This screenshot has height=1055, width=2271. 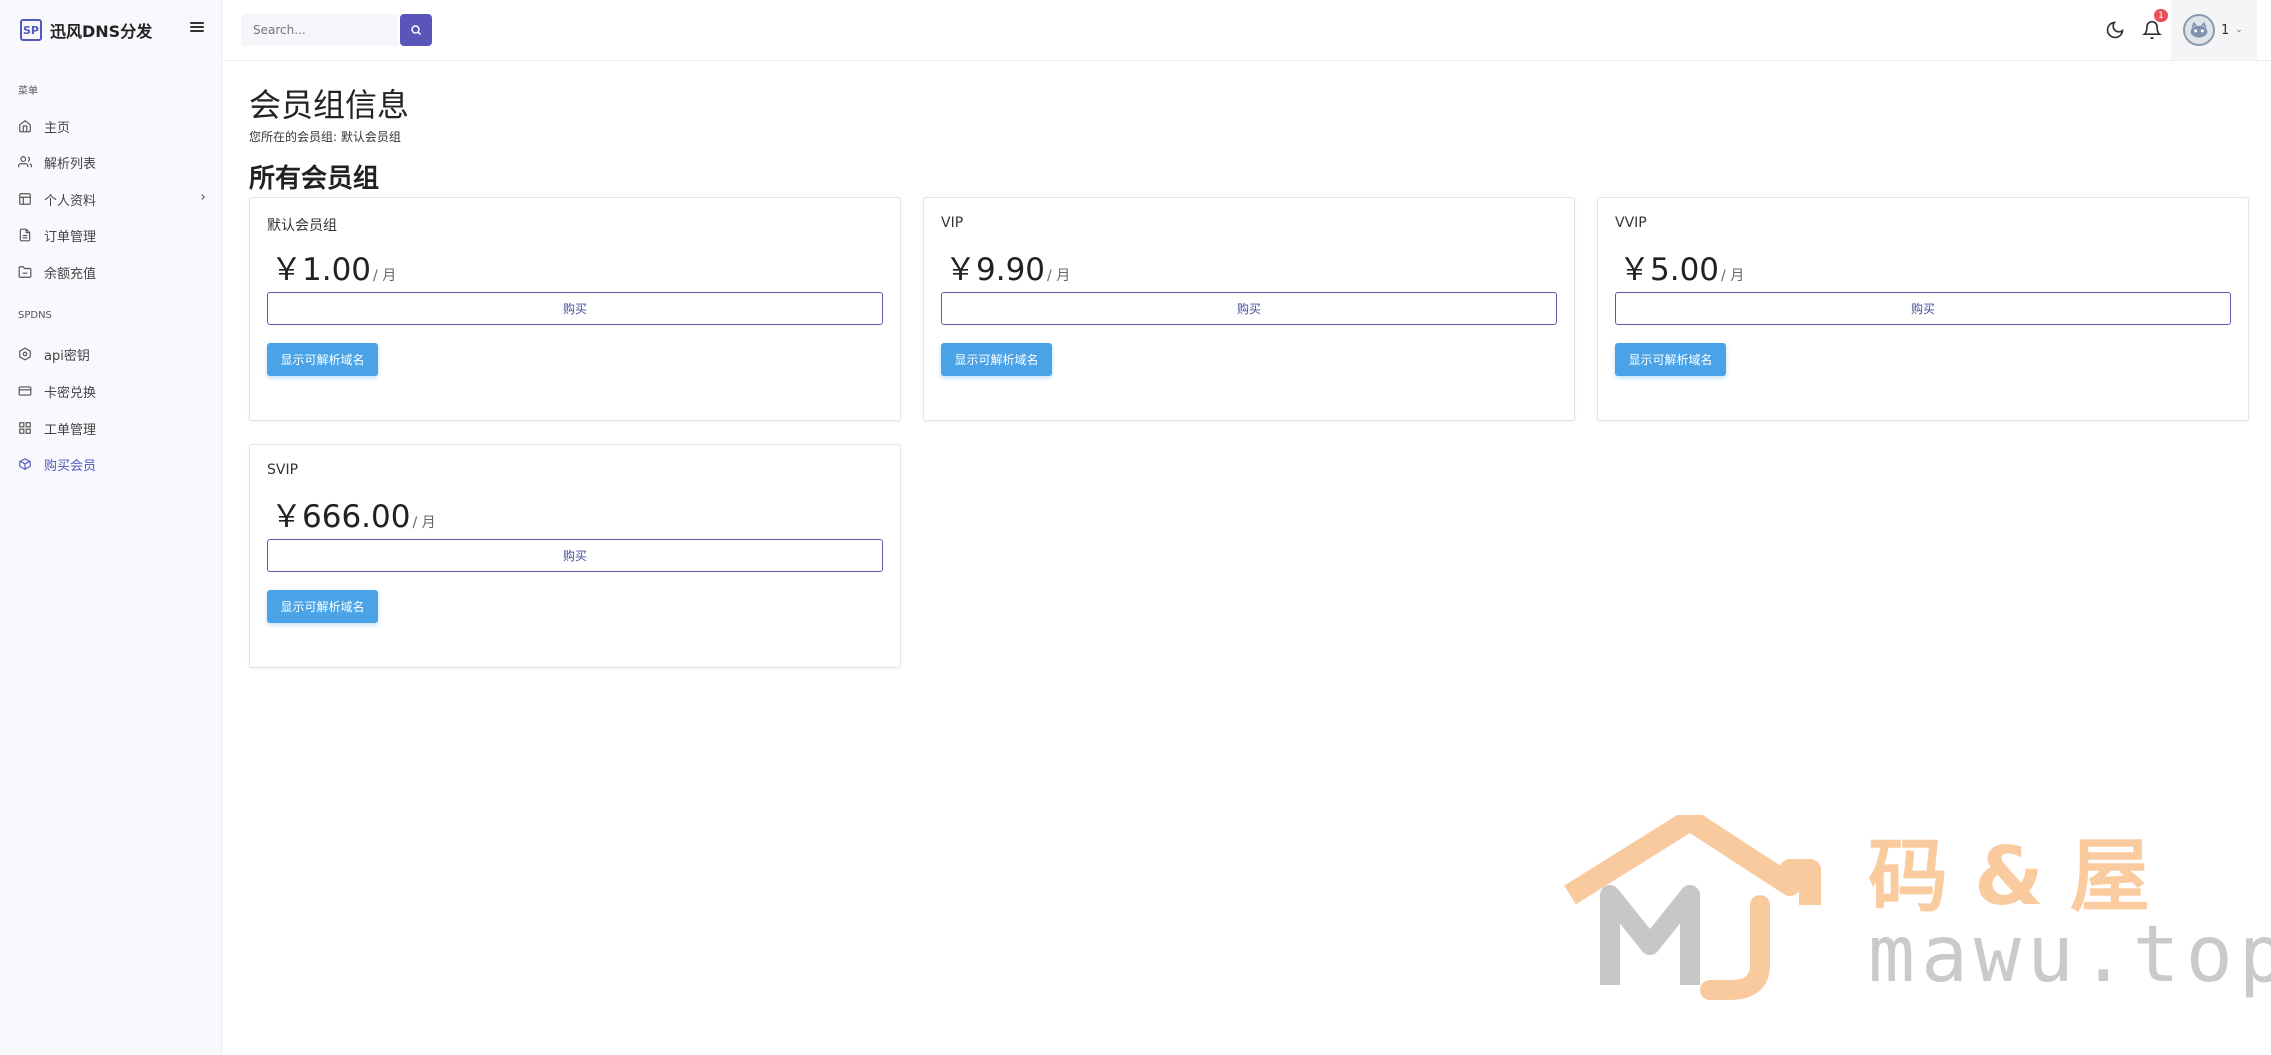 What do you see at coordinates (197, 27) in the screenshot?
I see `menu-toggle-icon` at bounding box center [197, 27].